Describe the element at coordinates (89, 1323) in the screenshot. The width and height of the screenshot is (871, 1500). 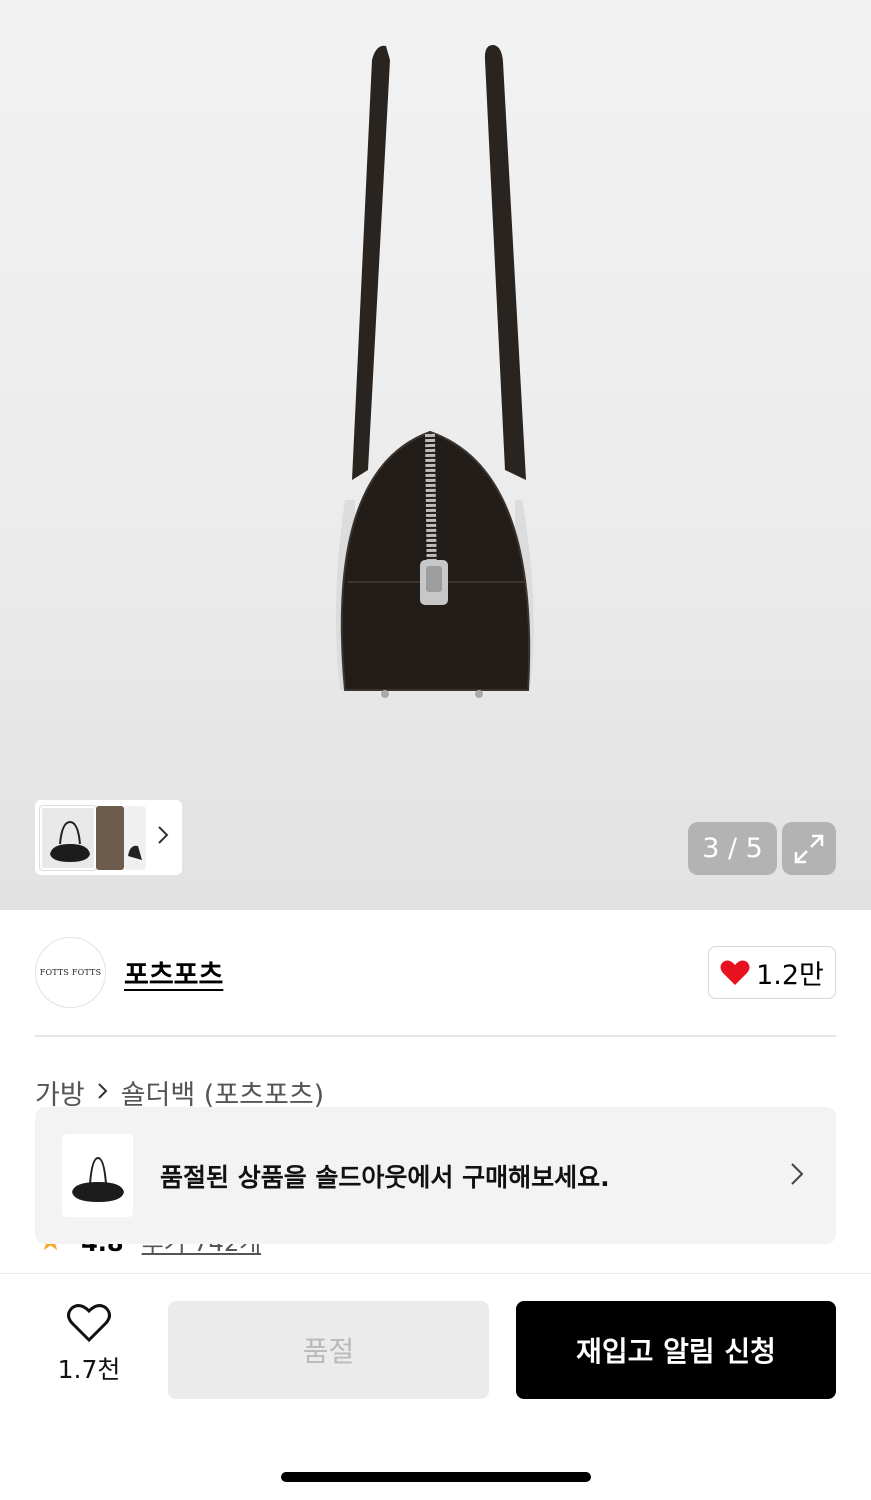
I see `heart-outline-icon` at that location.